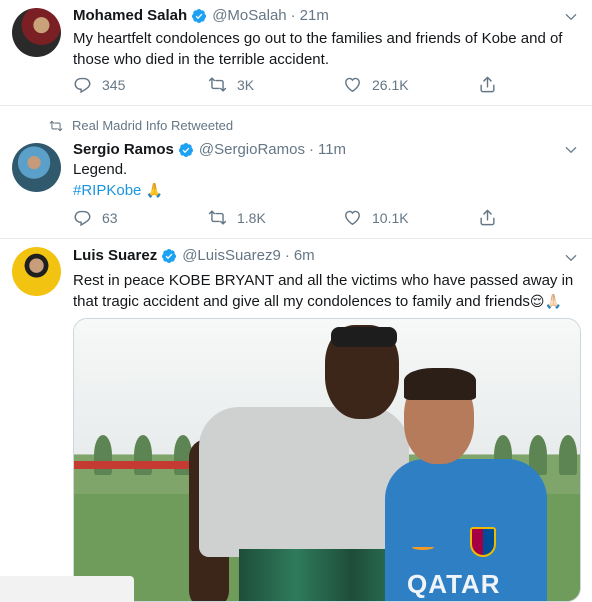  I want to click on scroll-overlay, so click(67, 589).